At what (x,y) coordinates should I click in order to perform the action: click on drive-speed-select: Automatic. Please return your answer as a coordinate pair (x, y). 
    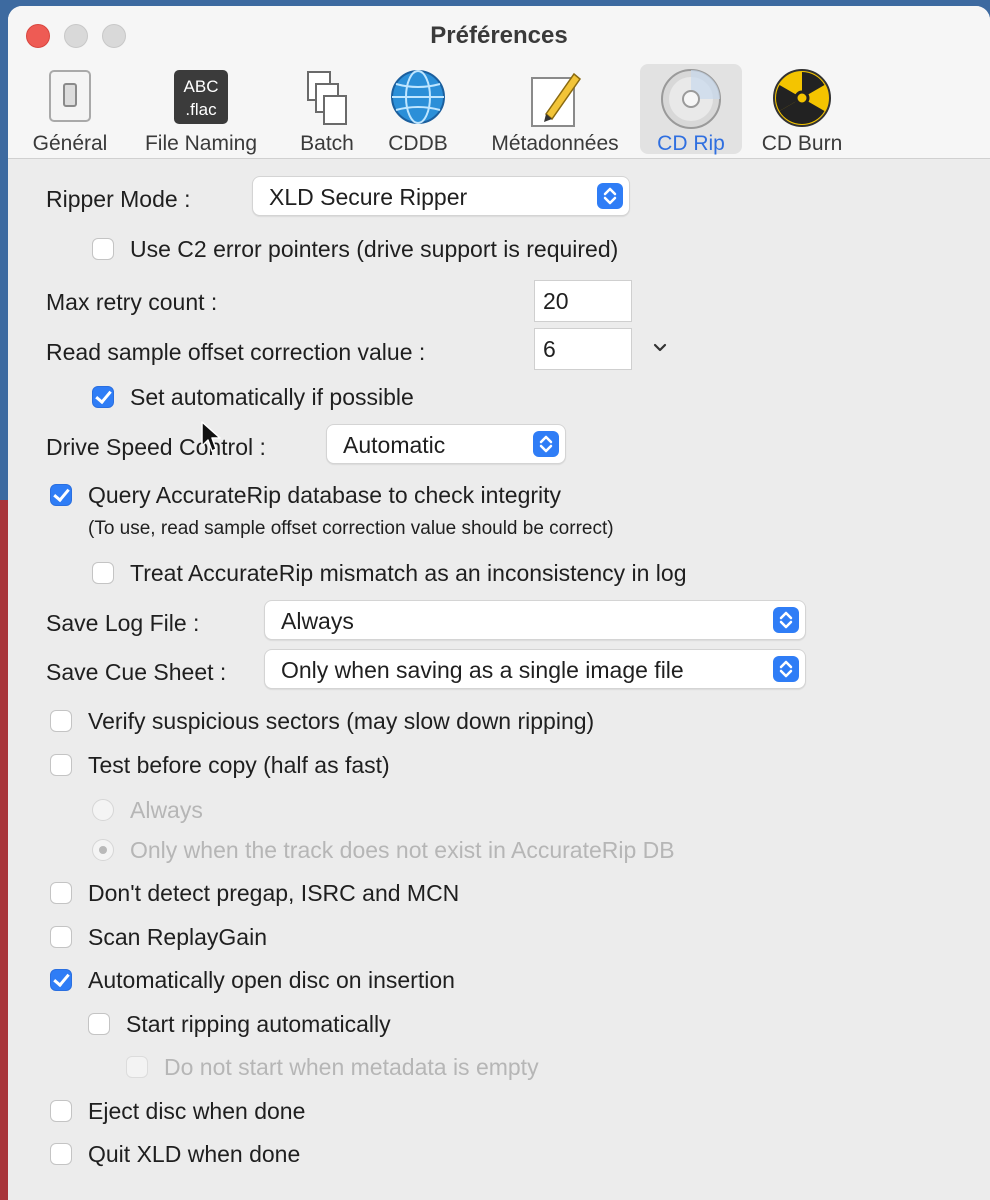
    Looking at the image, I should click on (446, 444).